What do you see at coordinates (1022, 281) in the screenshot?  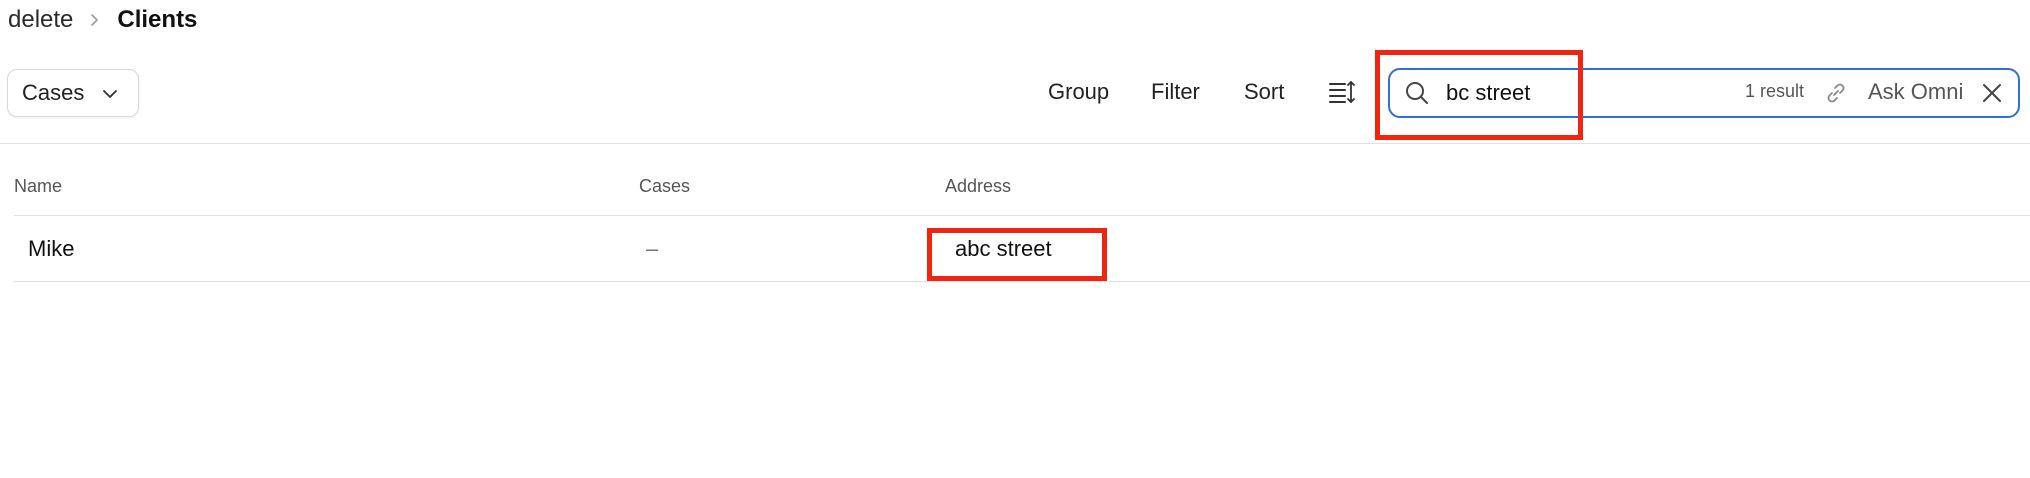 I see `row-divider` at bounding box center [1022, 281].